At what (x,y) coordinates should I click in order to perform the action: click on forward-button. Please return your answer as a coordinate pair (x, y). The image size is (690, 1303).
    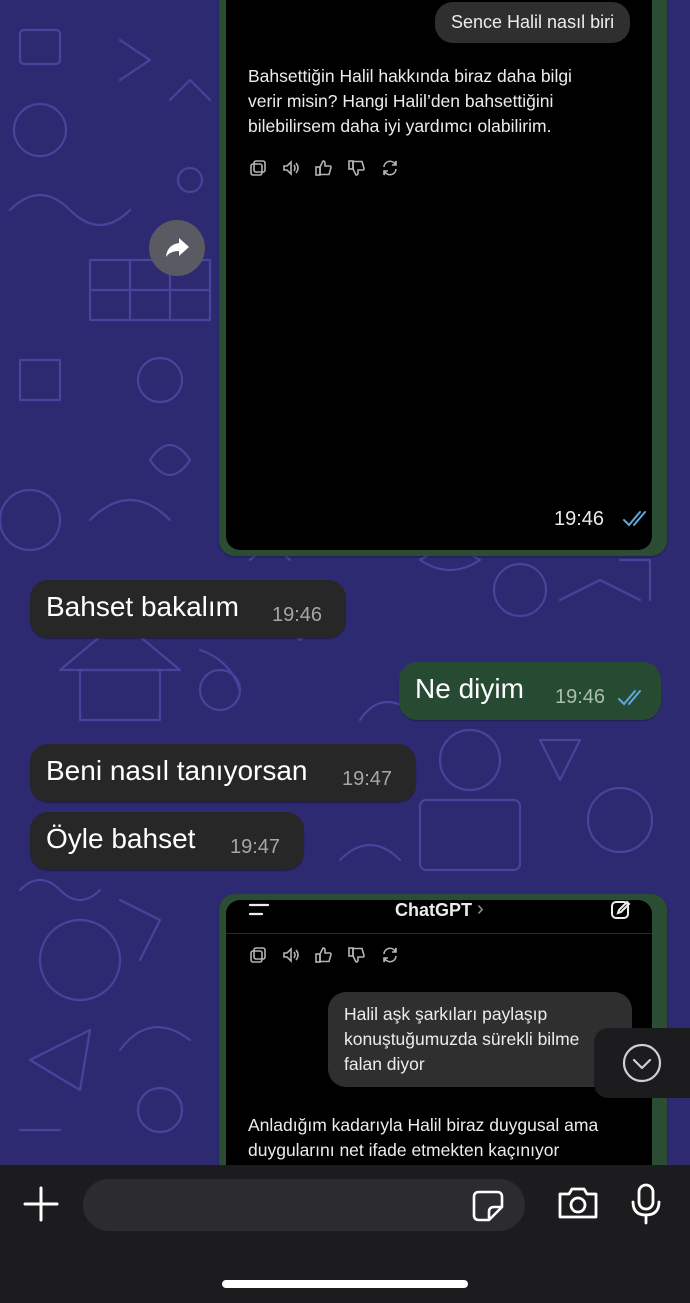
    Looking at the image, I should click on (177, 248).